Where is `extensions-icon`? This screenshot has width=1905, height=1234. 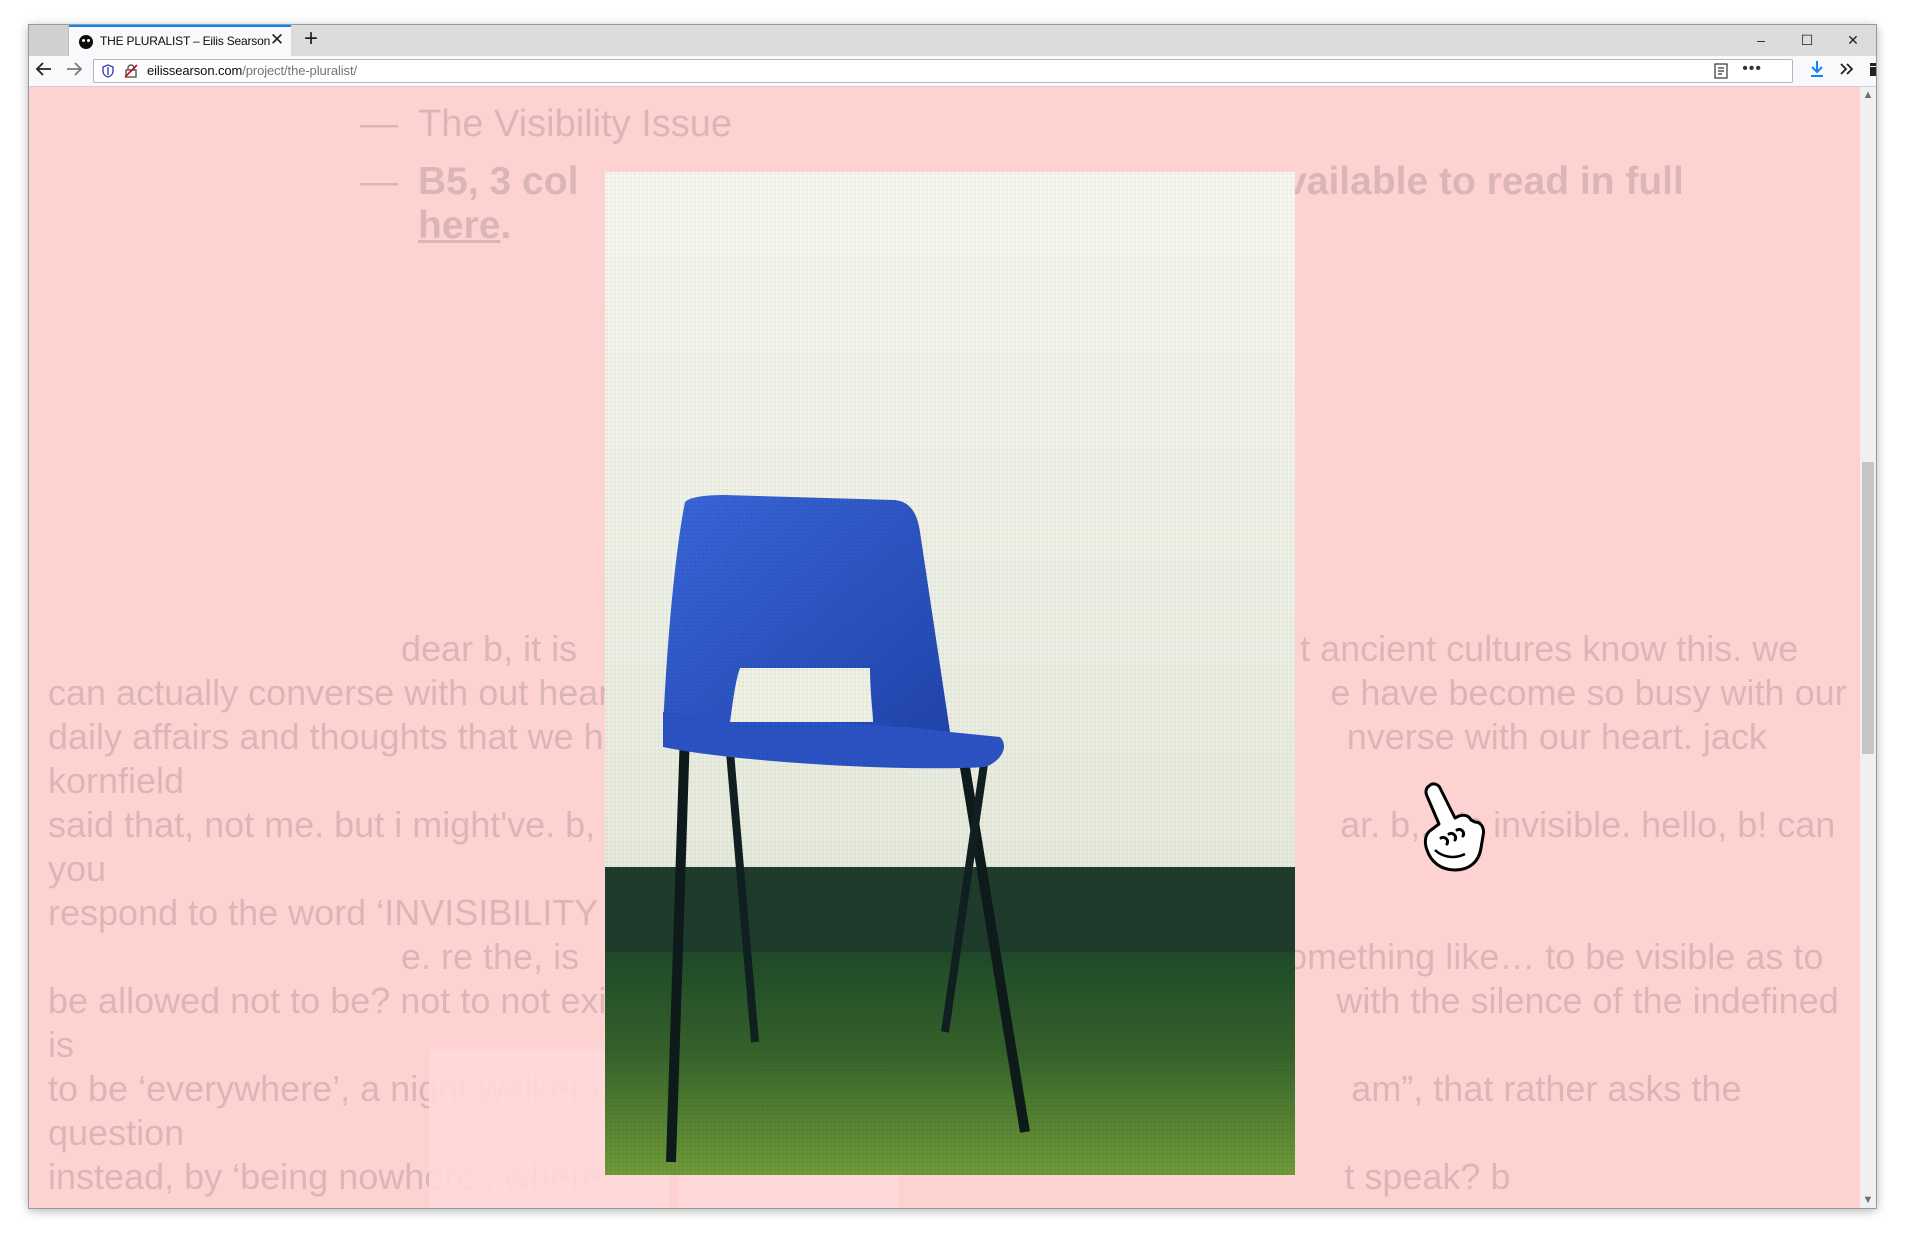
extensions-icon is located at coordinates (1871, 71).